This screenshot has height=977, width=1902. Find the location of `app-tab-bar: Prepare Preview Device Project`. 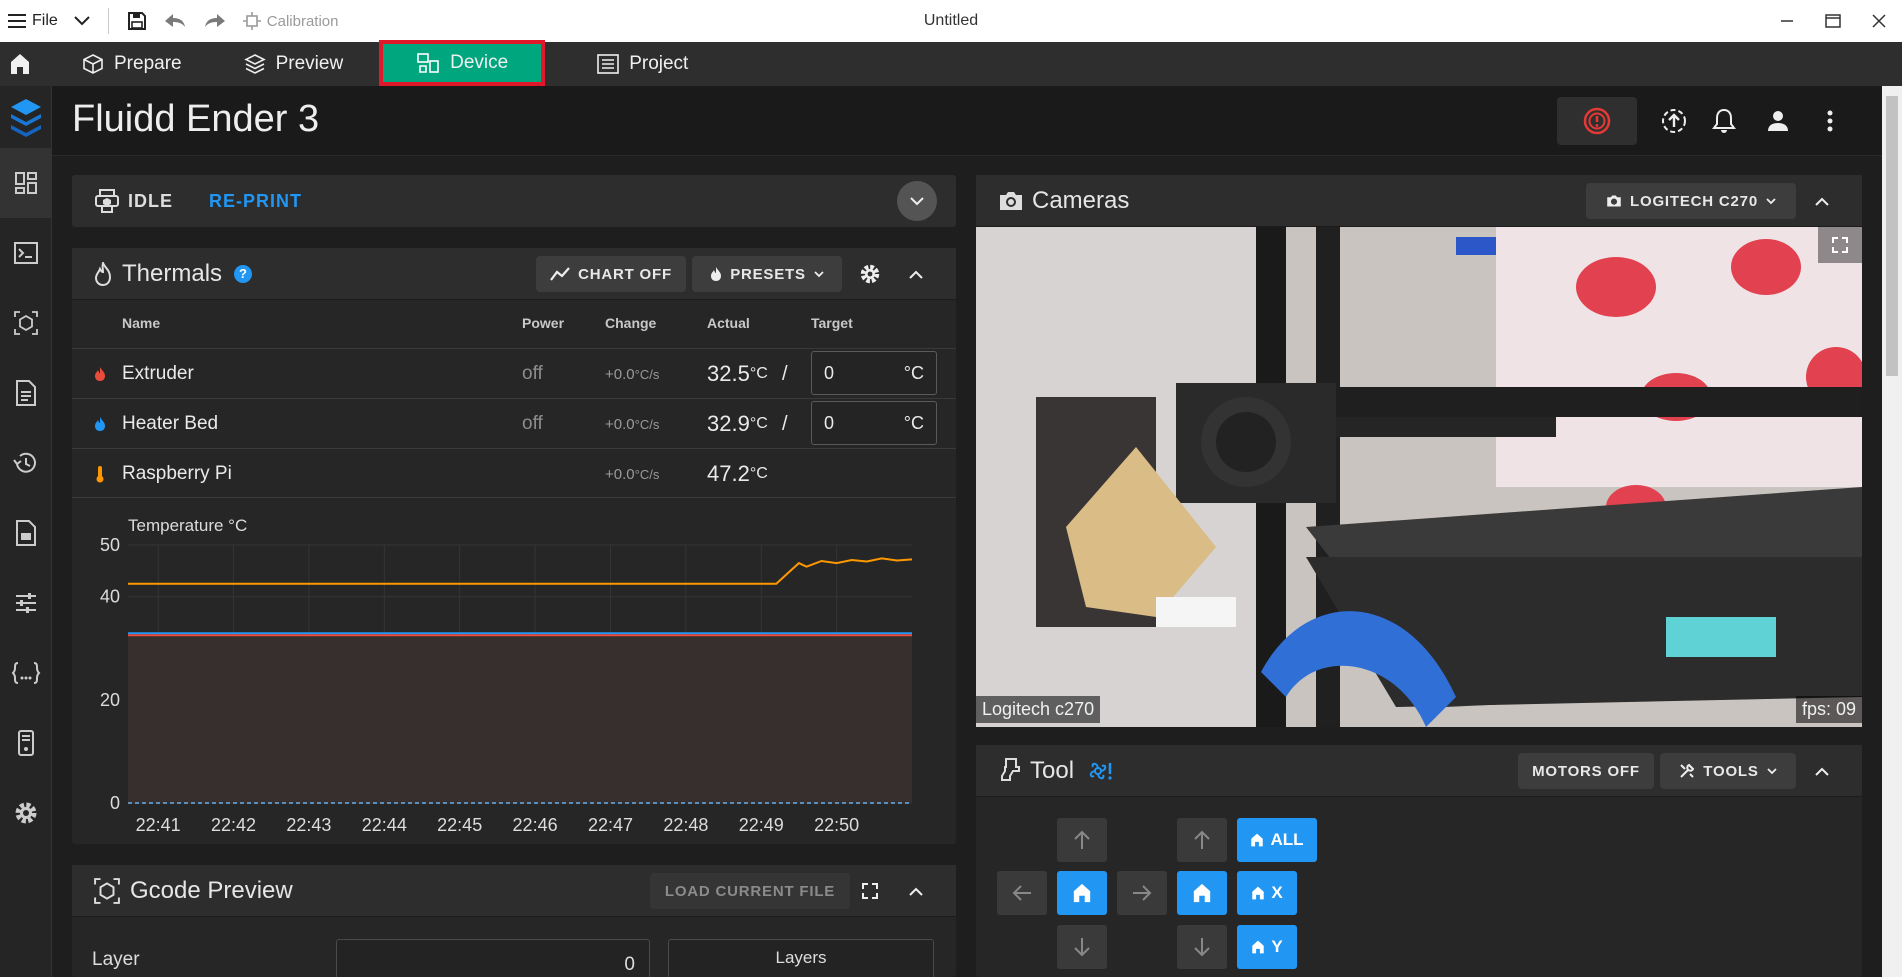

app-tab-bar: Prepare Preview Device Project is located at coordinates (951, 63).